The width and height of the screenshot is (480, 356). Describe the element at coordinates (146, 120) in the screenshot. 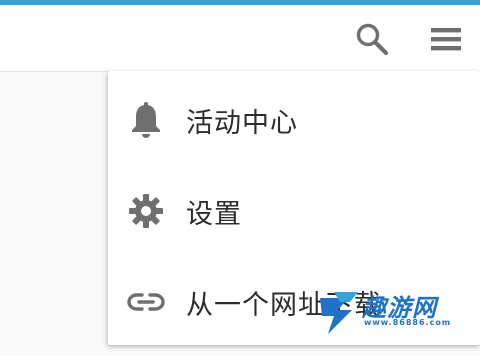

I see `bell-icon` at that location.